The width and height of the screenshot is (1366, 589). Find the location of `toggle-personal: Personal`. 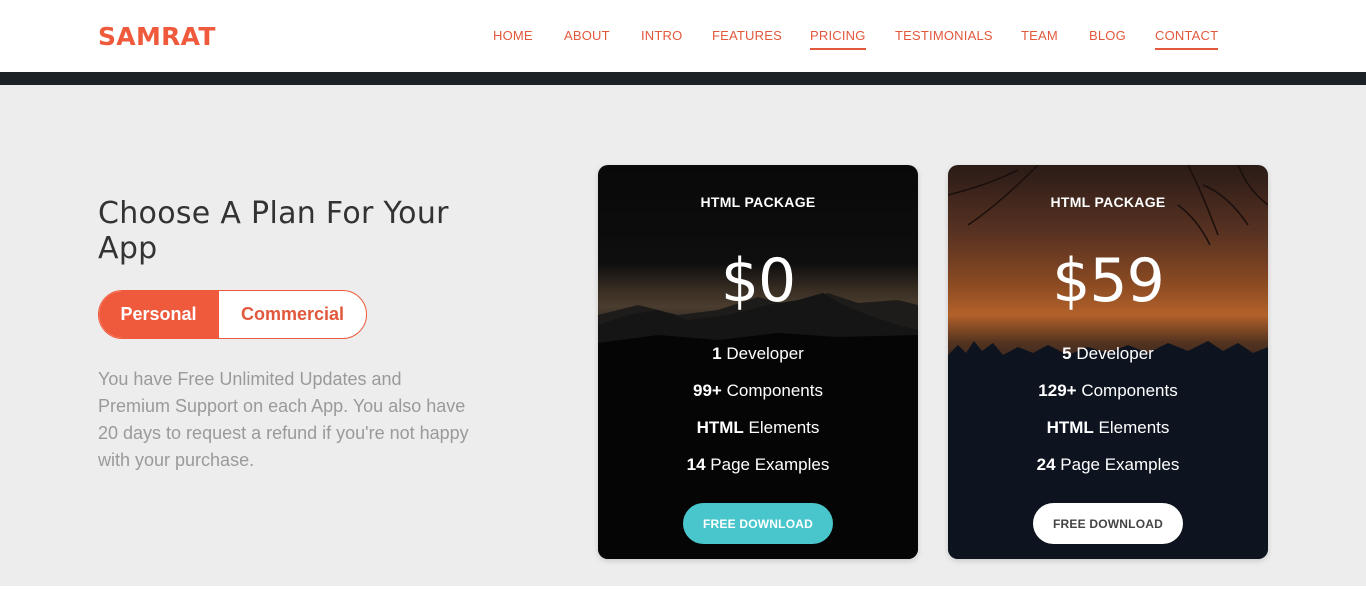

toggle-personal: Personal is located at coordinates (158, 314).